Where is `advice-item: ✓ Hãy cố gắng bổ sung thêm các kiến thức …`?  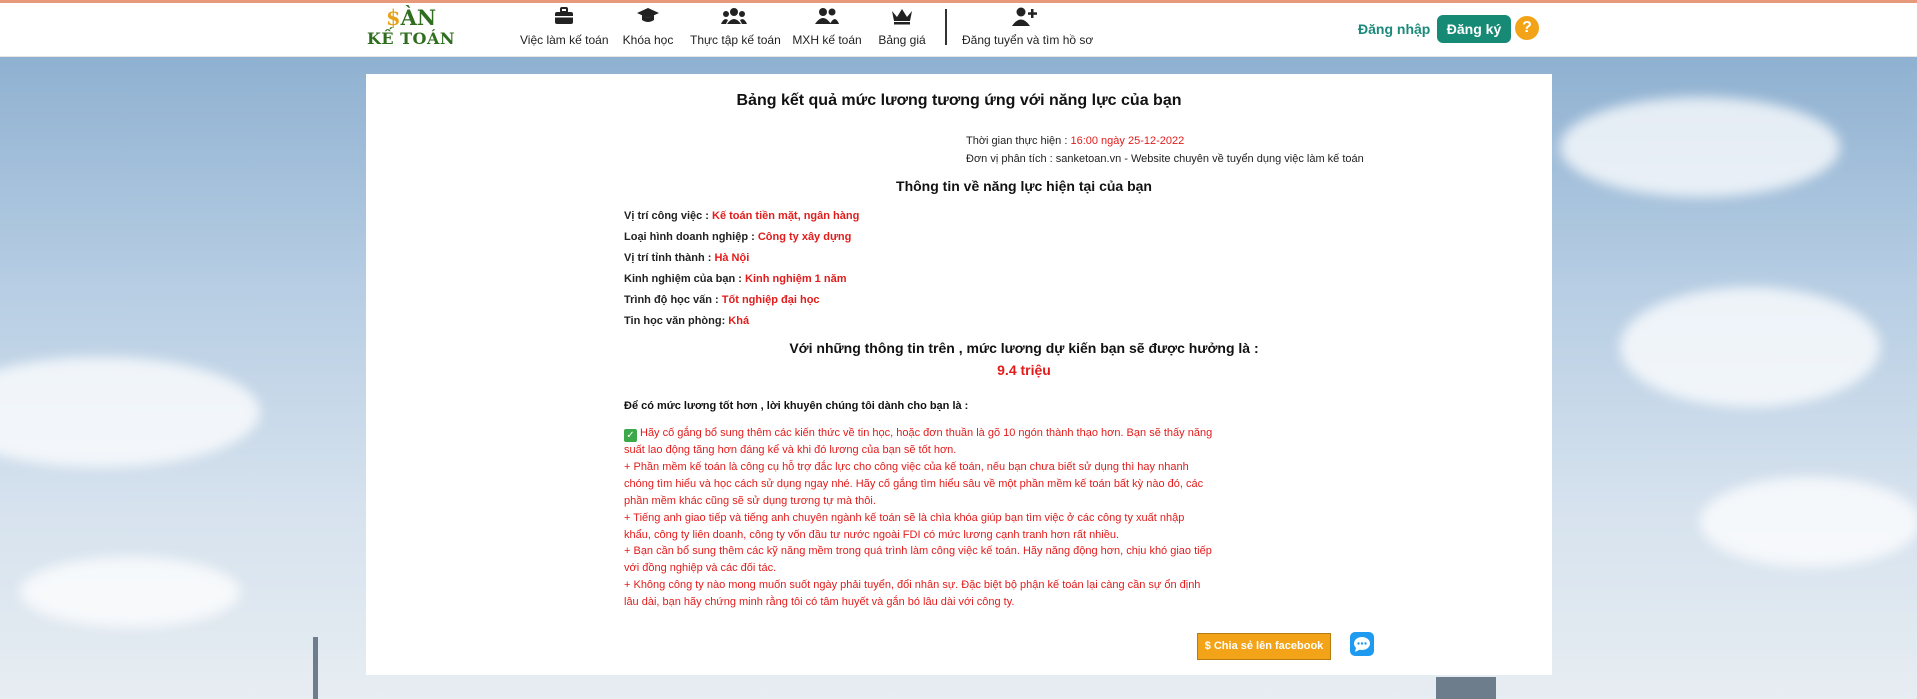
advice-item: ✓ Hãy cố gắng bổ sung thêm các kiến thức … is located at coordinates (918, 441).